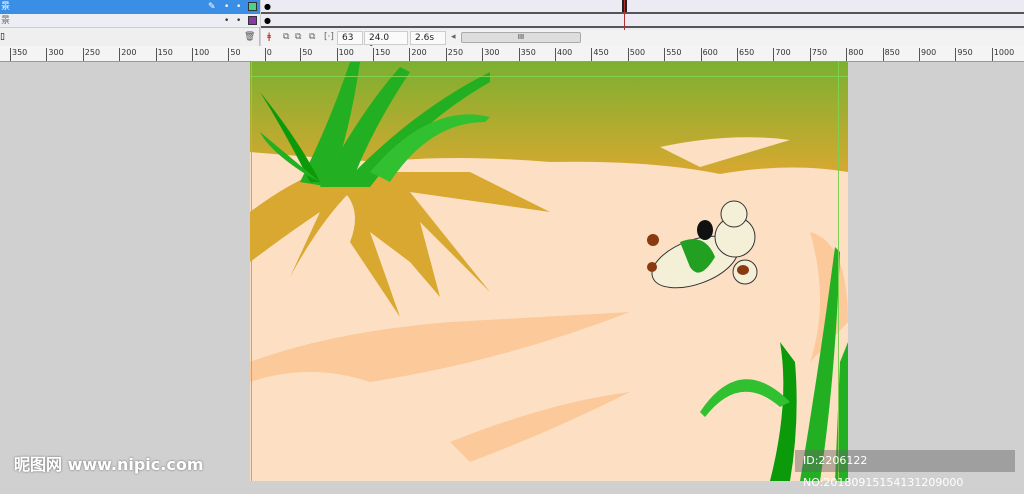  I want to click on scroll-left-icon: ◂, so click(453, 37).